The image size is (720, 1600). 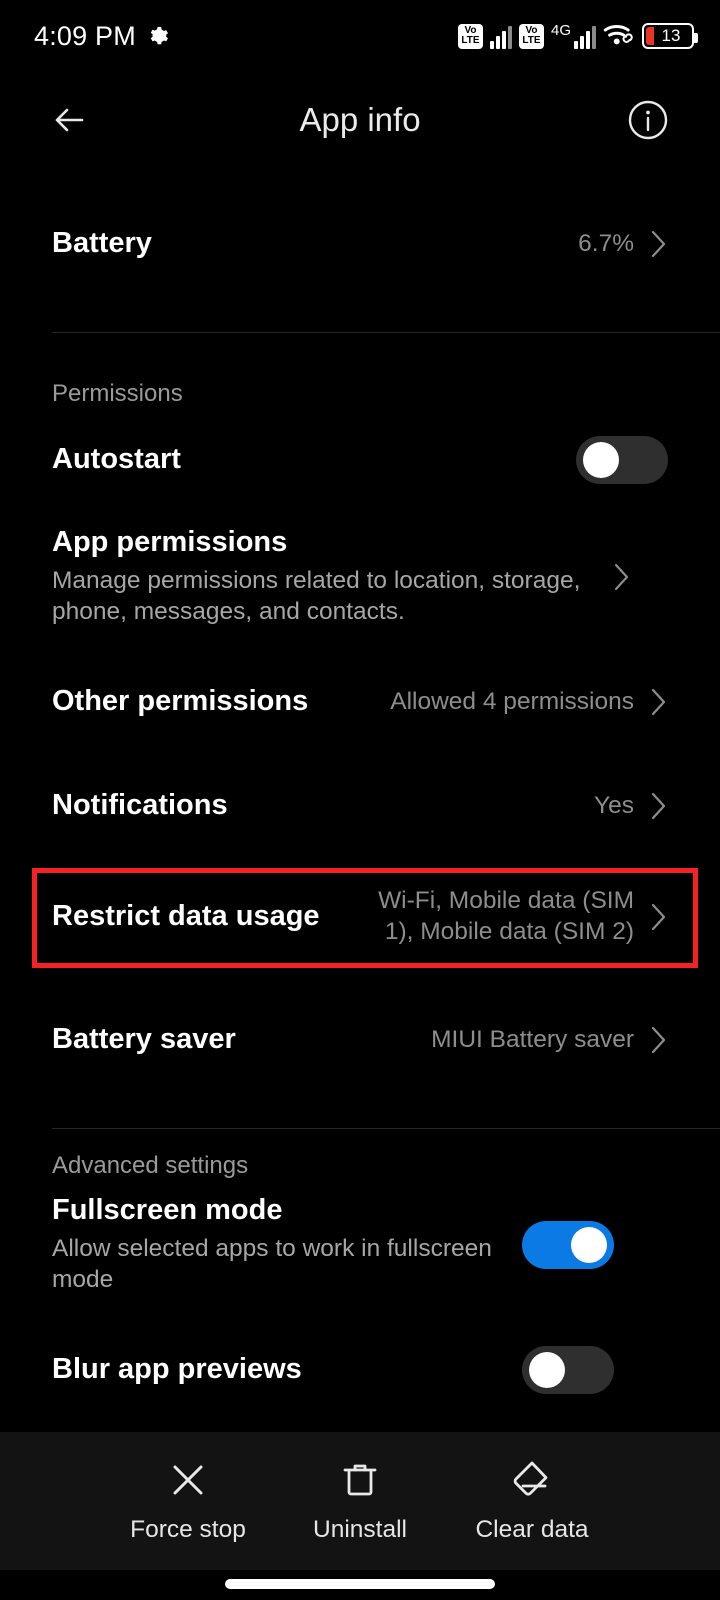 What do you see at coordinates (144, 1039) in the screenshot?
I see `row-battery-saver-title: Battery saver` at bounding box center [144, 1039].